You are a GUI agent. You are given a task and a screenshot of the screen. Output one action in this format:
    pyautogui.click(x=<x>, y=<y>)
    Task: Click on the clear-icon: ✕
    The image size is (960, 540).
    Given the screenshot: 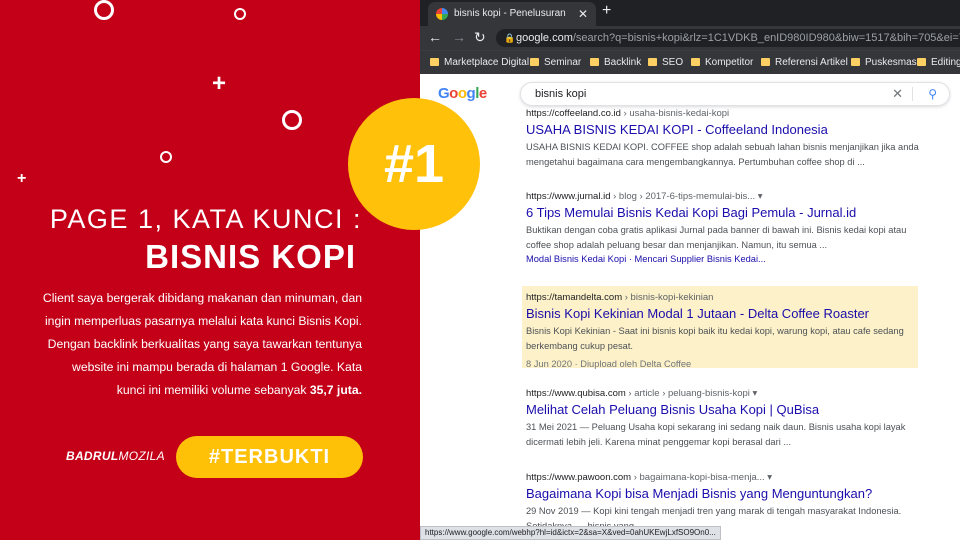 What is the action you would take?
    pyautogui.click(x=897, y=94)
    